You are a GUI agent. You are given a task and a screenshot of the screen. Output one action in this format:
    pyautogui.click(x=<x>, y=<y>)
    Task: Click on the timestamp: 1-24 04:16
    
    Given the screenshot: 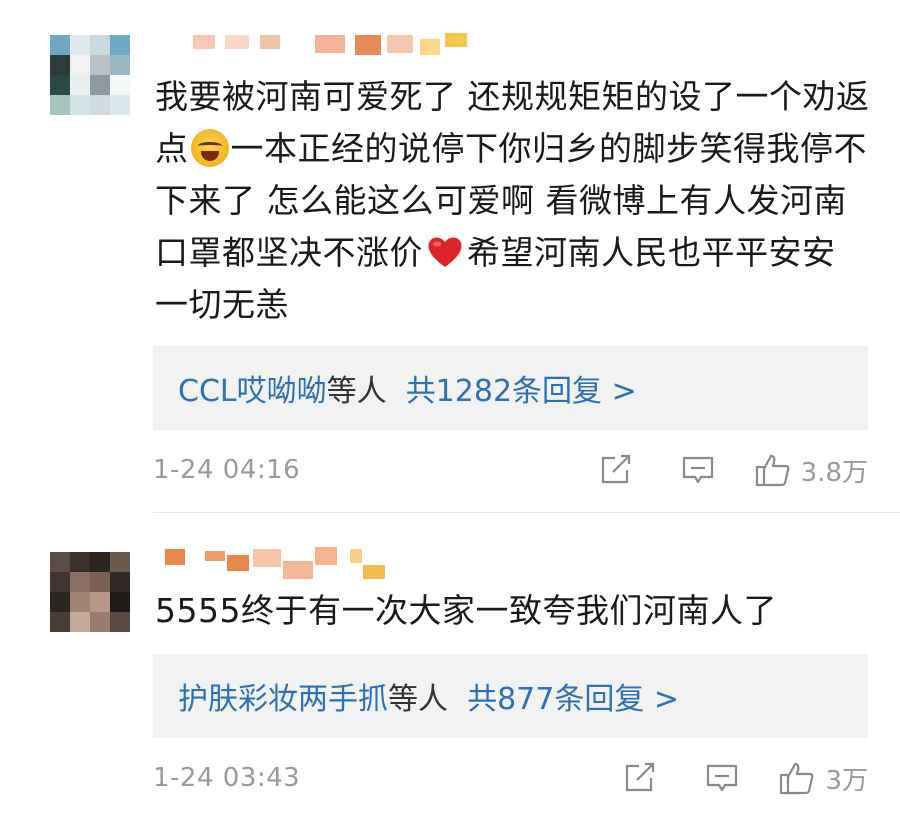 What is the action you would take?
    pyautogui.click(x=227, y=470)
    